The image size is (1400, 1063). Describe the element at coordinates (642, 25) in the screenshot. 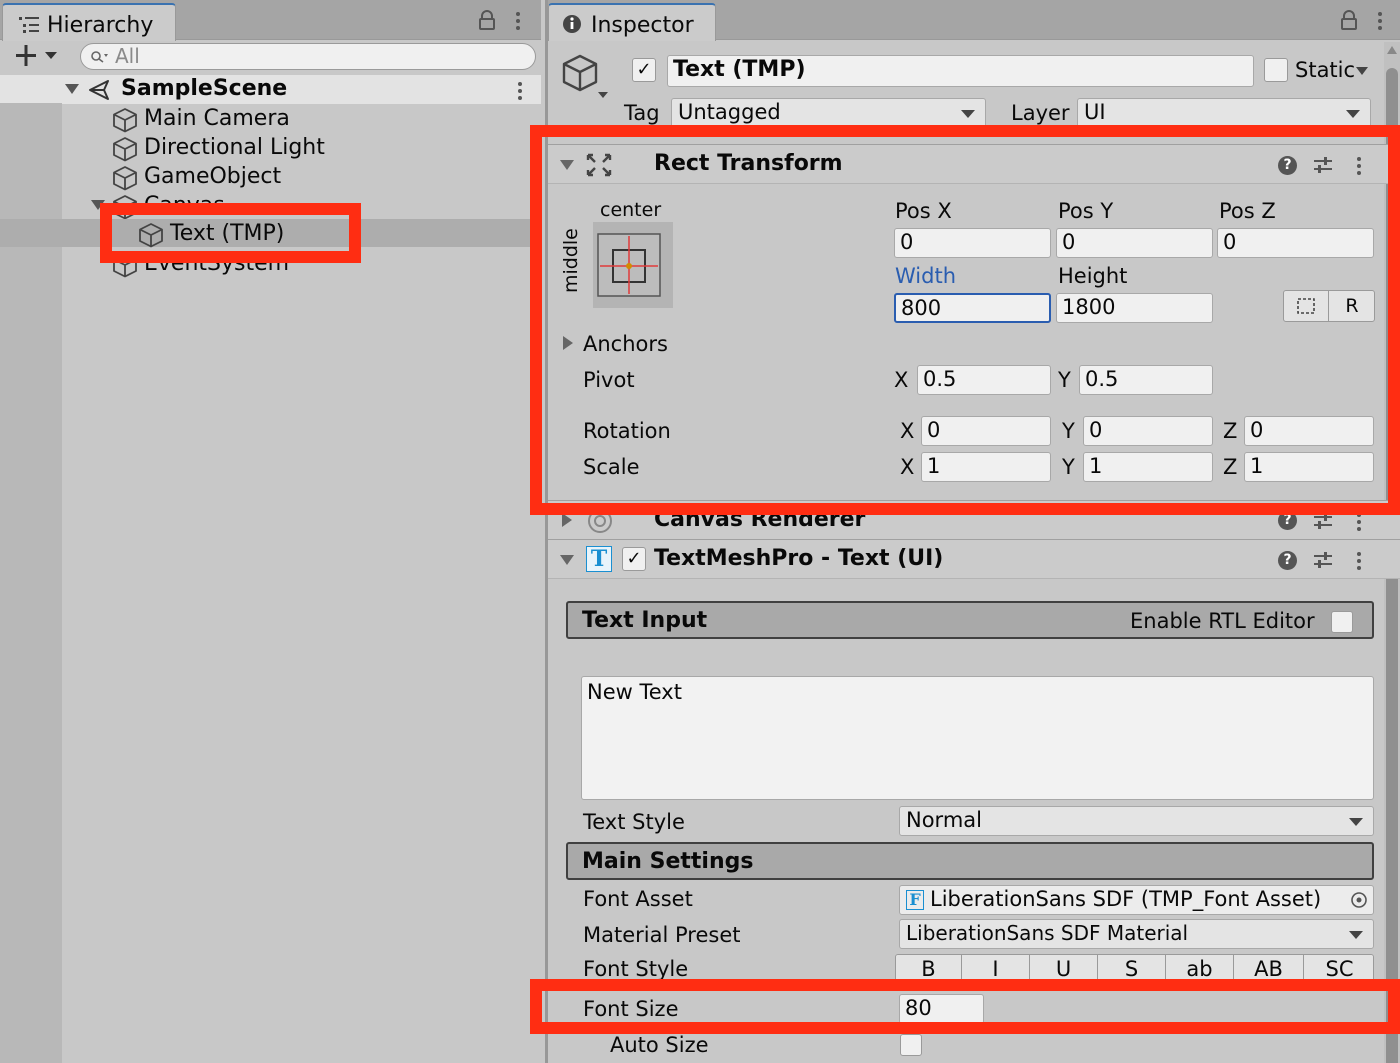

I see `tab-inspector-label: Inspector` at that location.